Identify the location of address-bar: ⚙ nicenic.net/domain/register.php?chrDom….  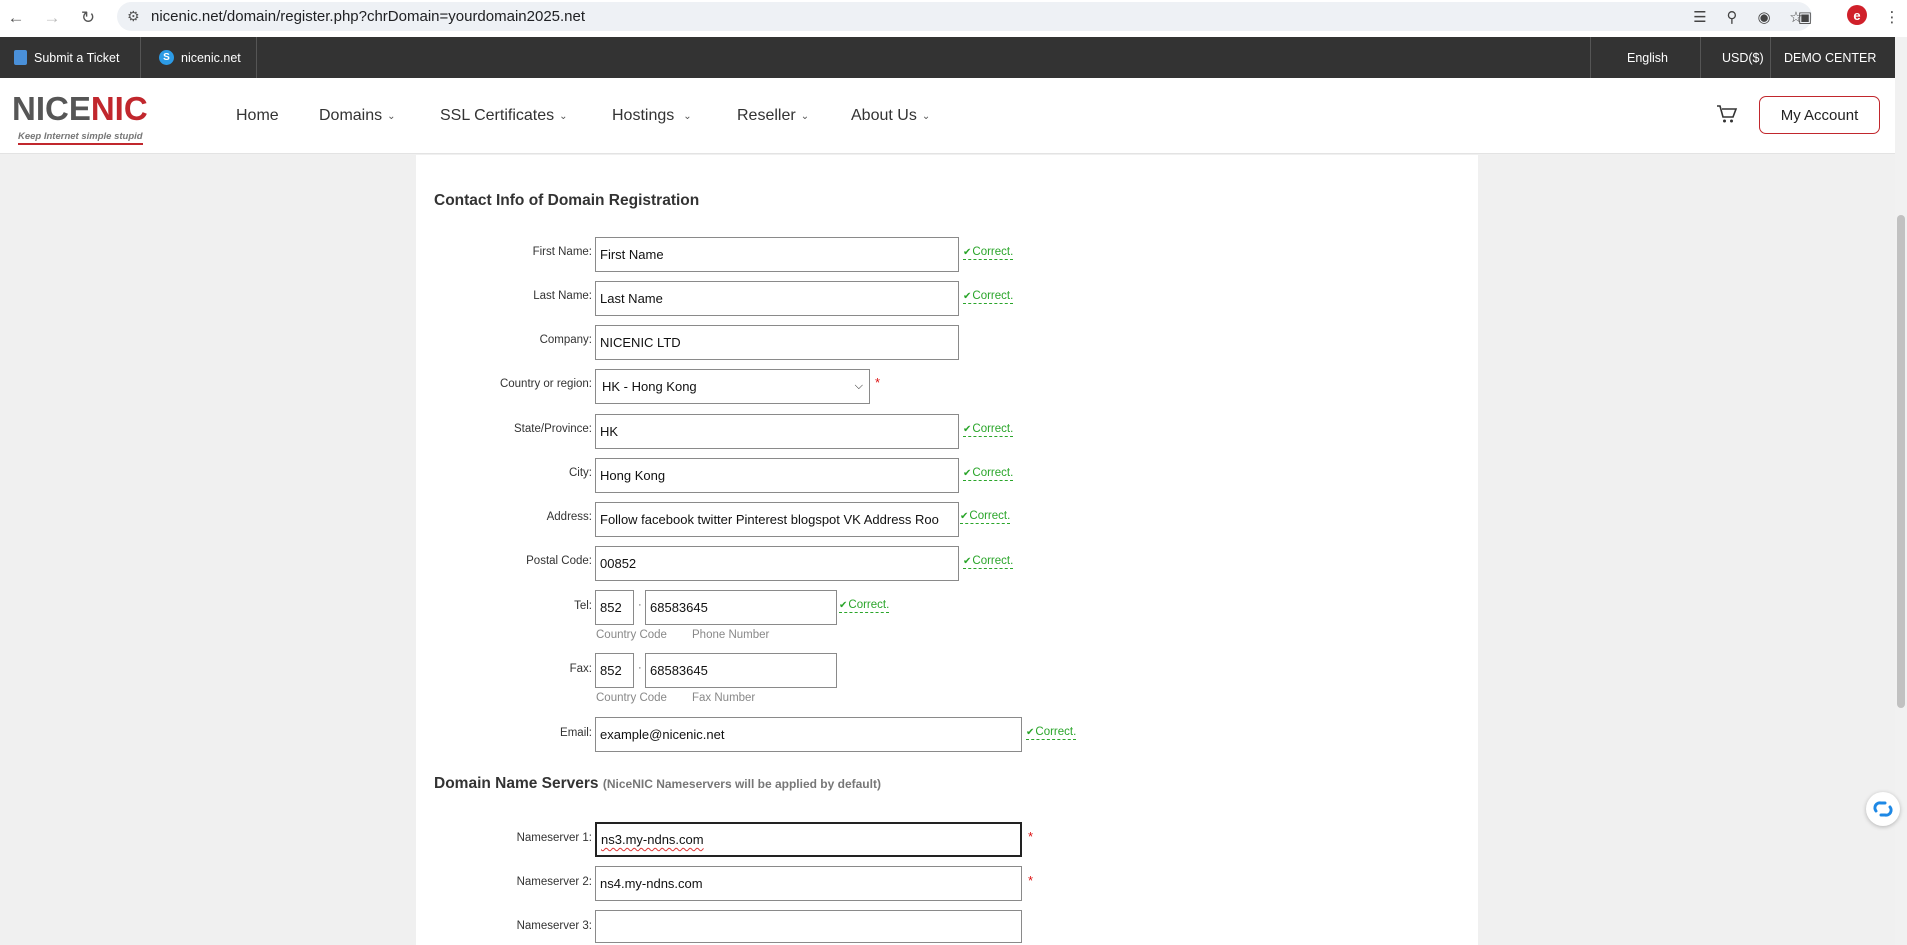
(964, 16).